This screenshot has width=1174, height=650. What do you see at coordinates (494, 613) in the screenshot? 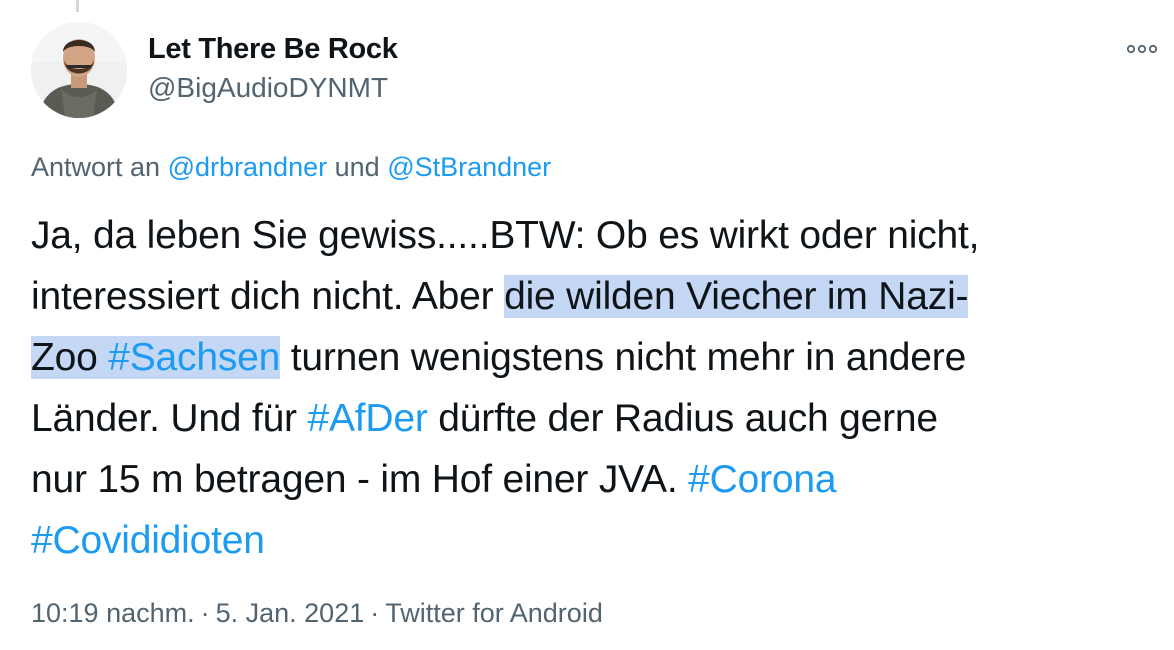
I see `tweet-source: Twitter for Android` at bounding box center [494, 613].